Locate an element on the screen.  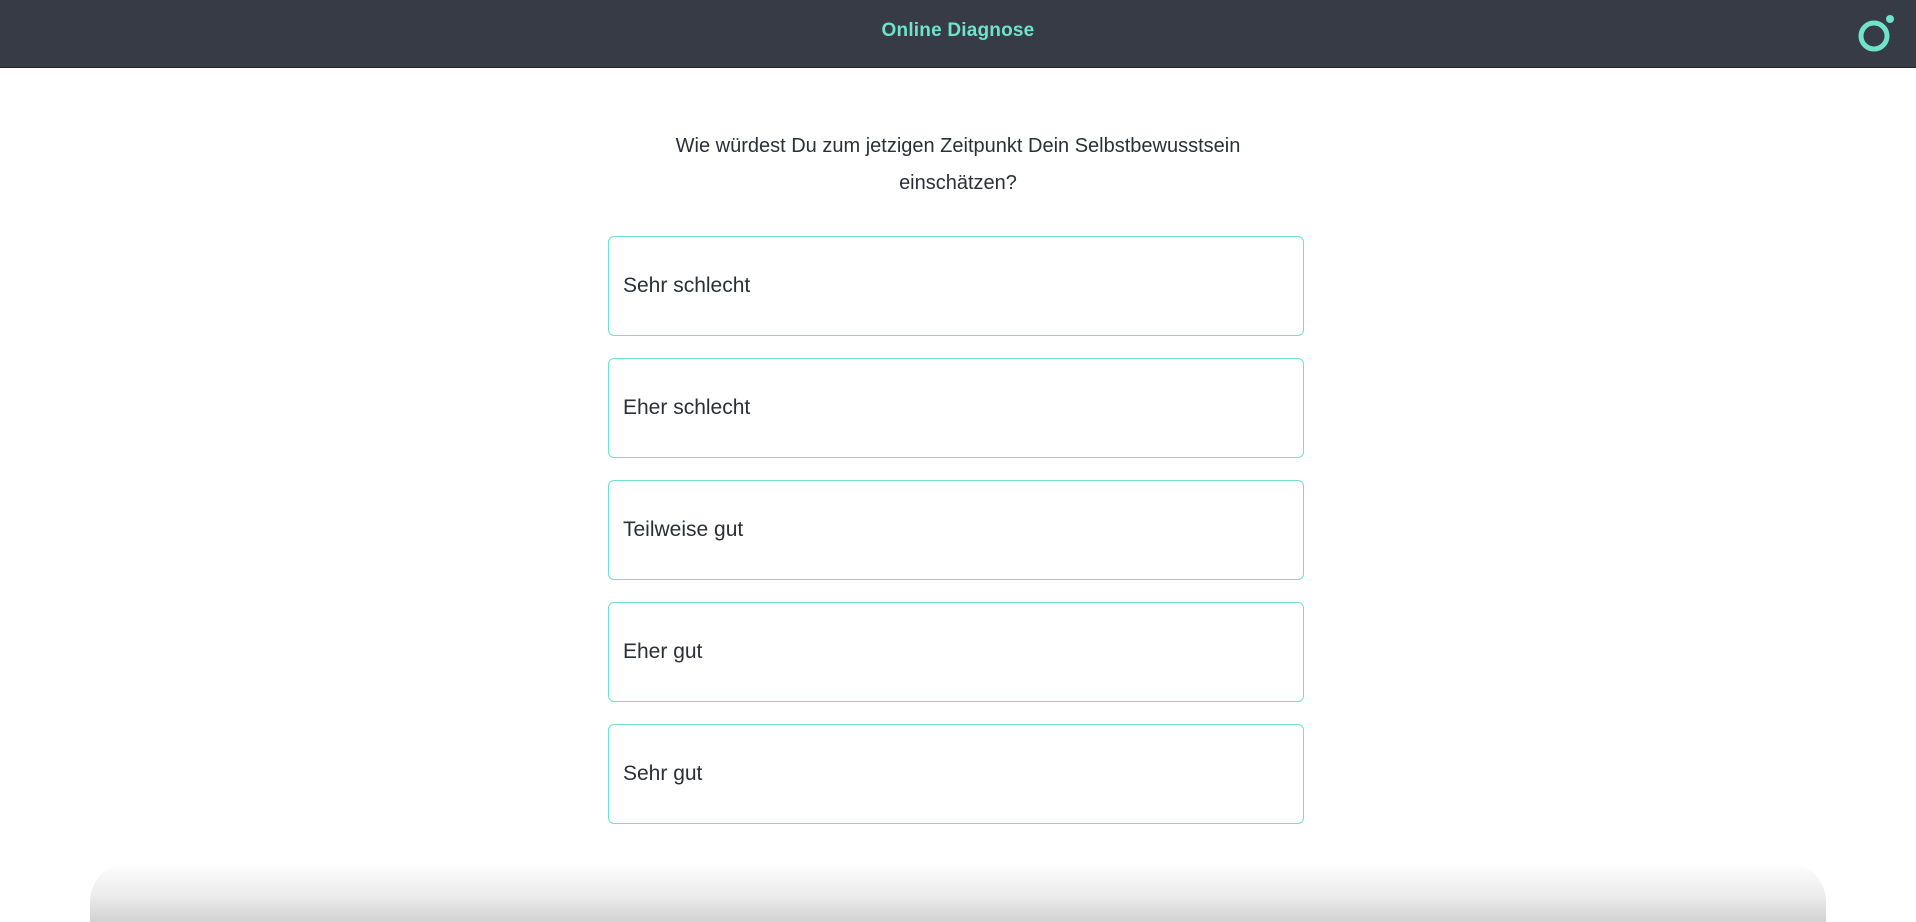
option-label: Sehr schlecht is located at coordinates (687, 285).